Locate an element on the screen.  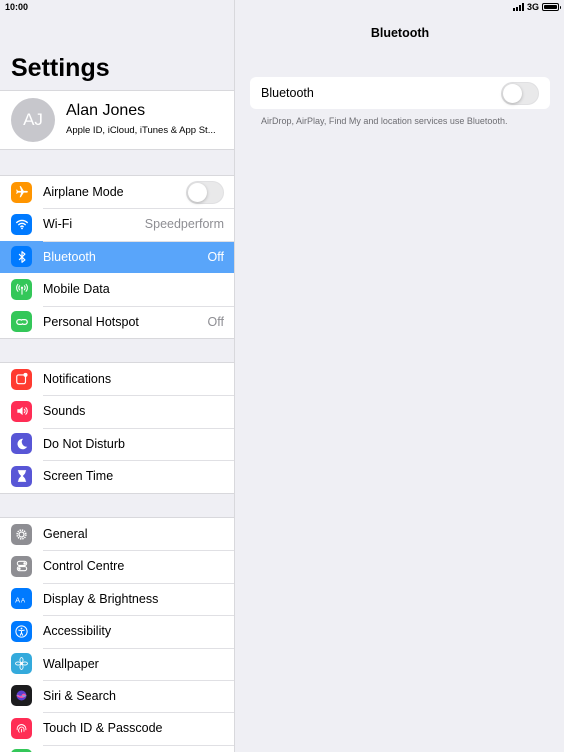
hourglass-icon is located at coordinates (21, 476).